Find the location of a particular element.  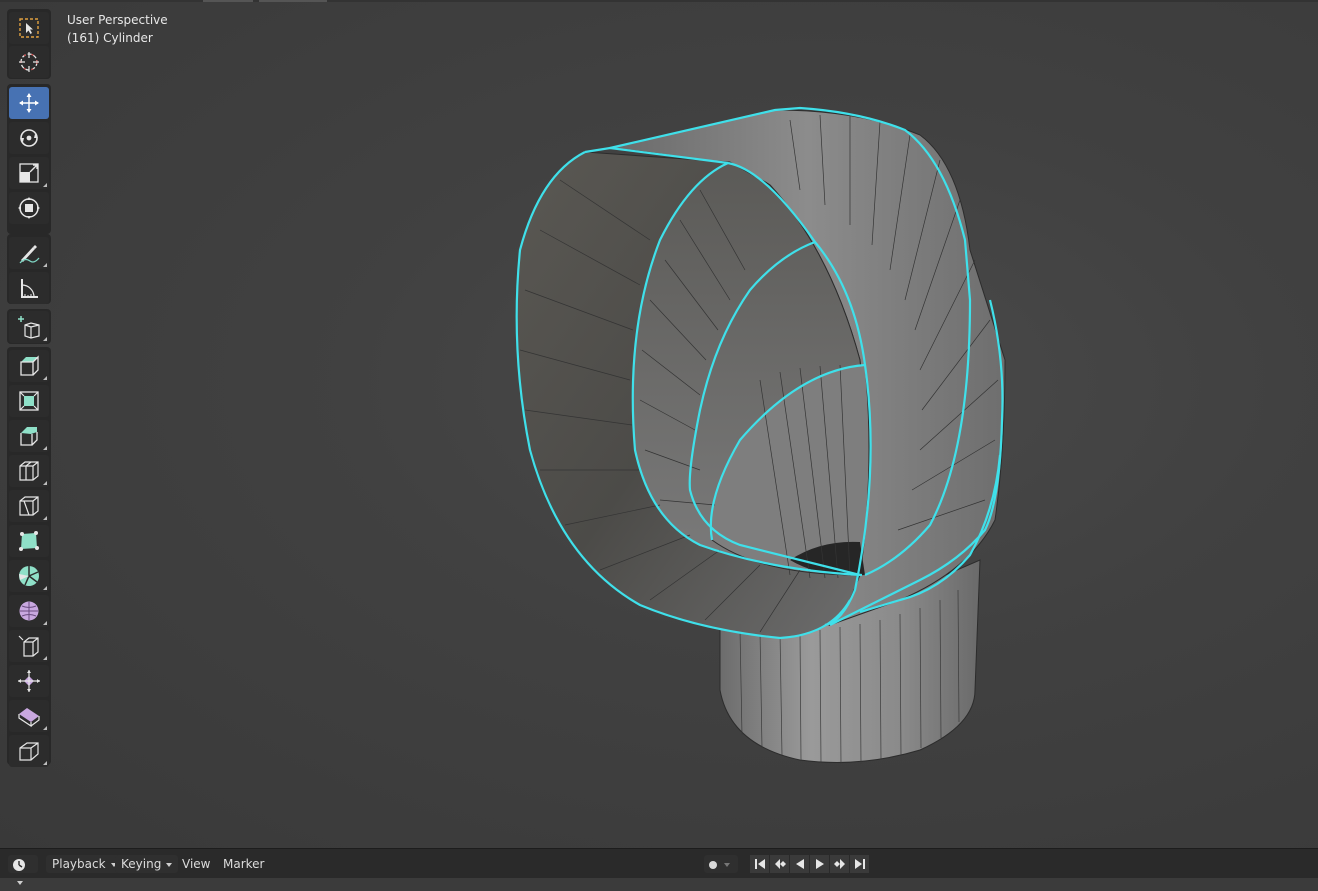

jump-start-button is located at coordinates (759, 864).